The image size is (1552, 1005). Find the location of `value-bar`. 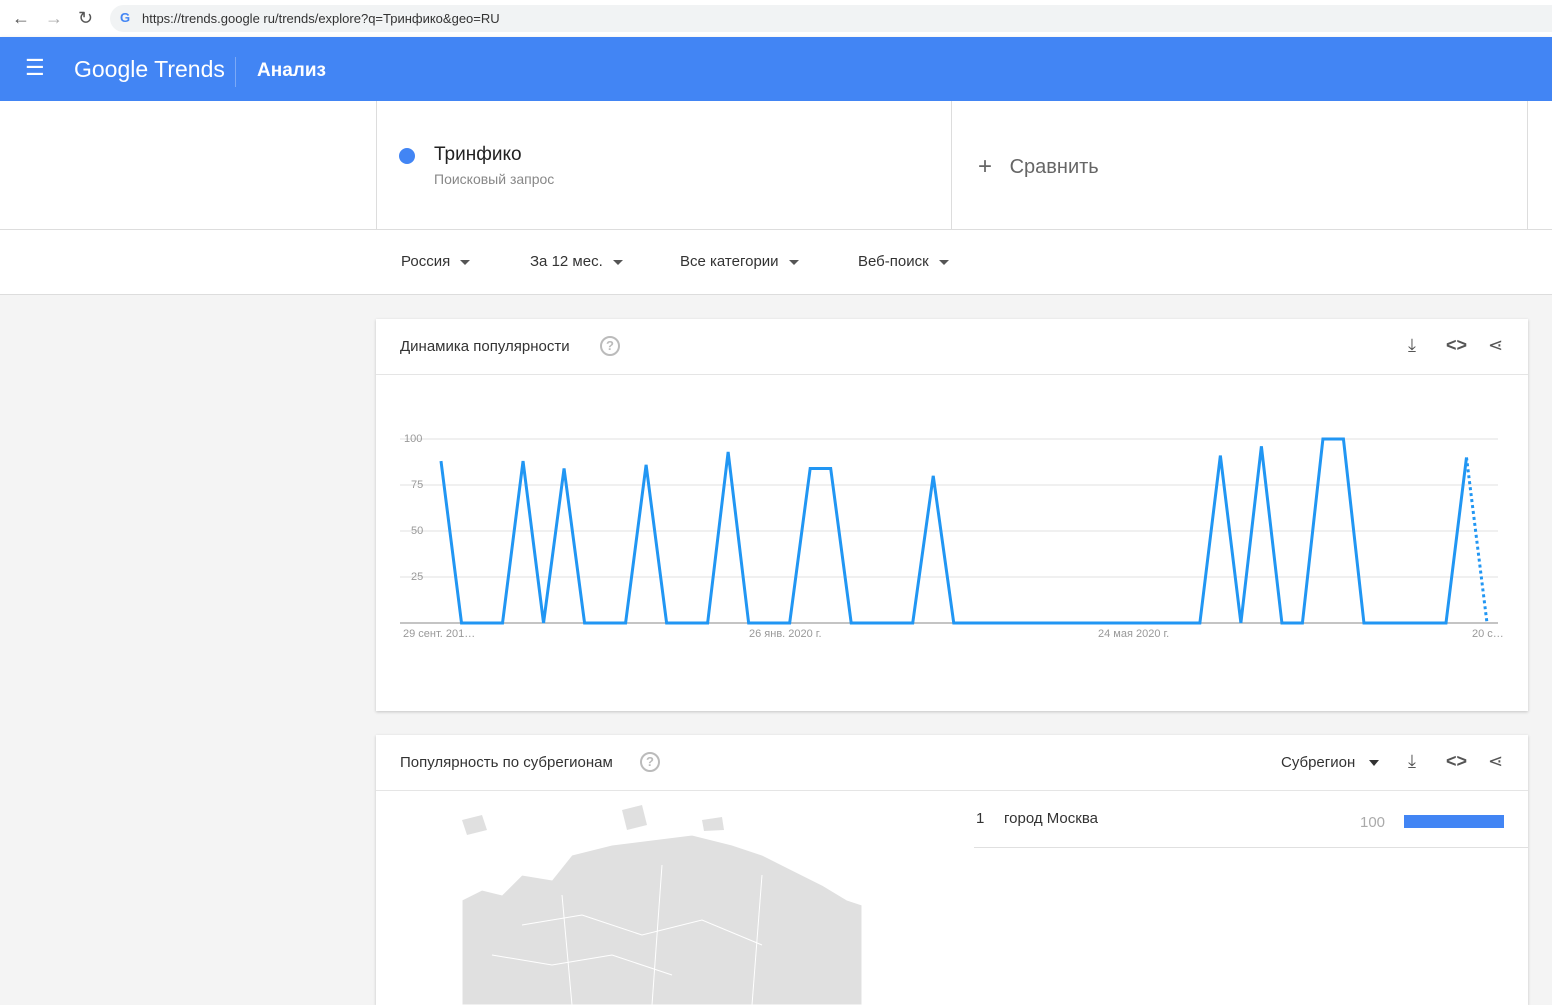

value-bar is located at coordinates (1454, 821).